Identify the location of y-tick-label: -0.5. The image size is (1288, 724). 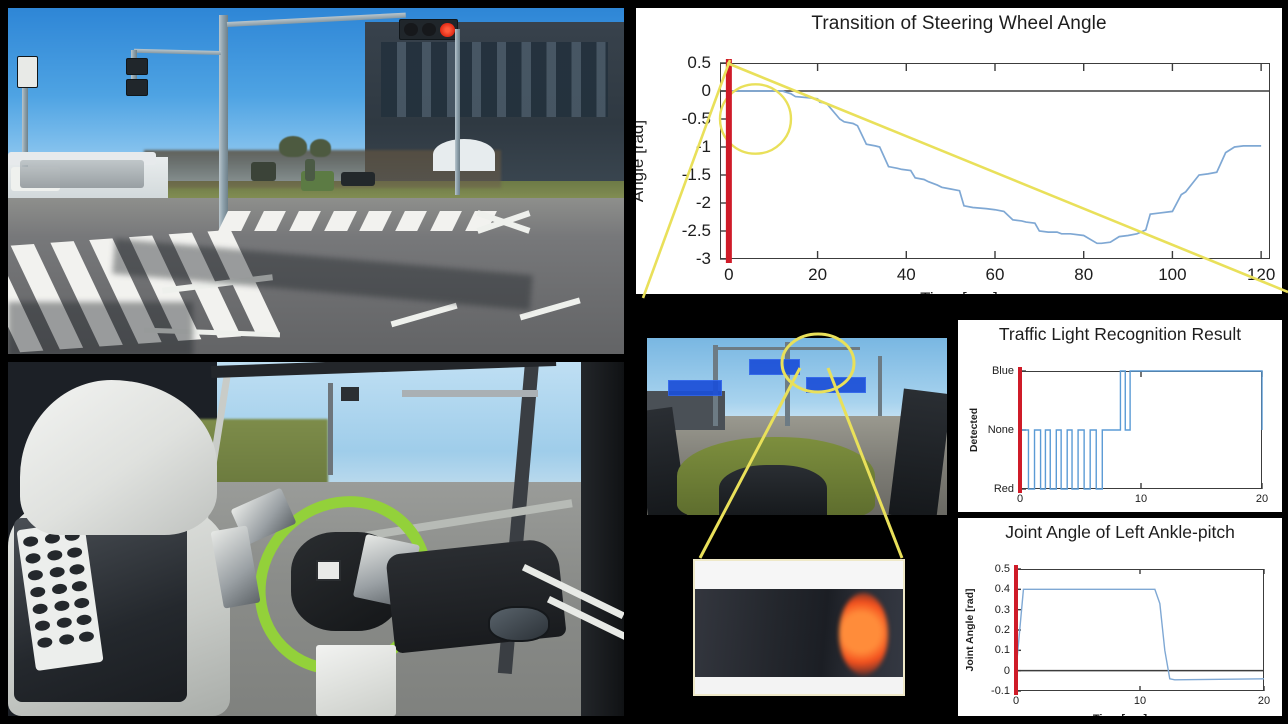
(696, 118).